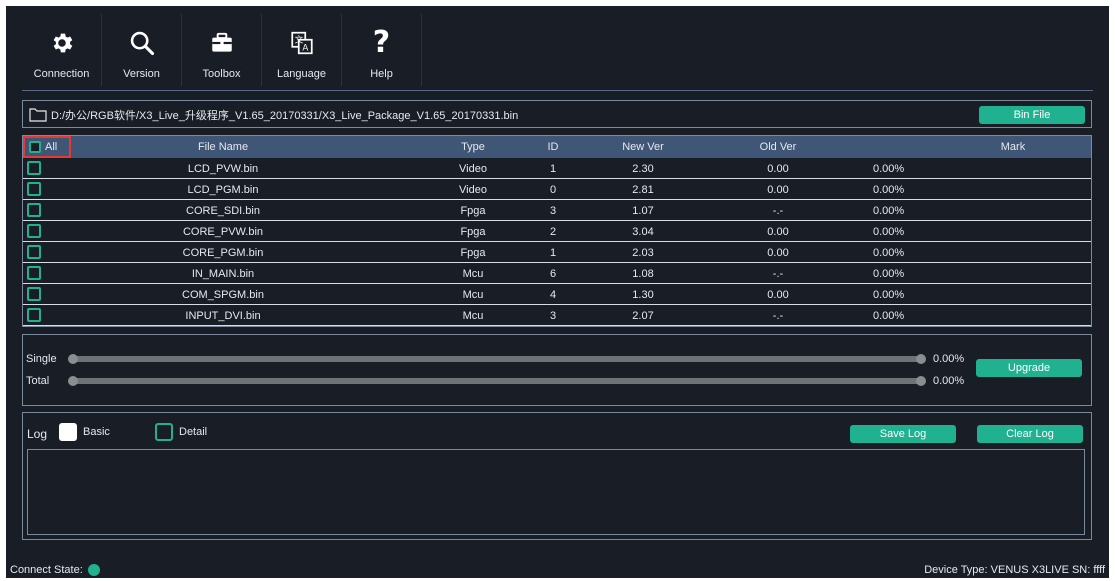 This screenshot has width=1115, height=581. Describe the element at coordinates (51, 147) in the screenshot. I see `all-label: All` at that location.